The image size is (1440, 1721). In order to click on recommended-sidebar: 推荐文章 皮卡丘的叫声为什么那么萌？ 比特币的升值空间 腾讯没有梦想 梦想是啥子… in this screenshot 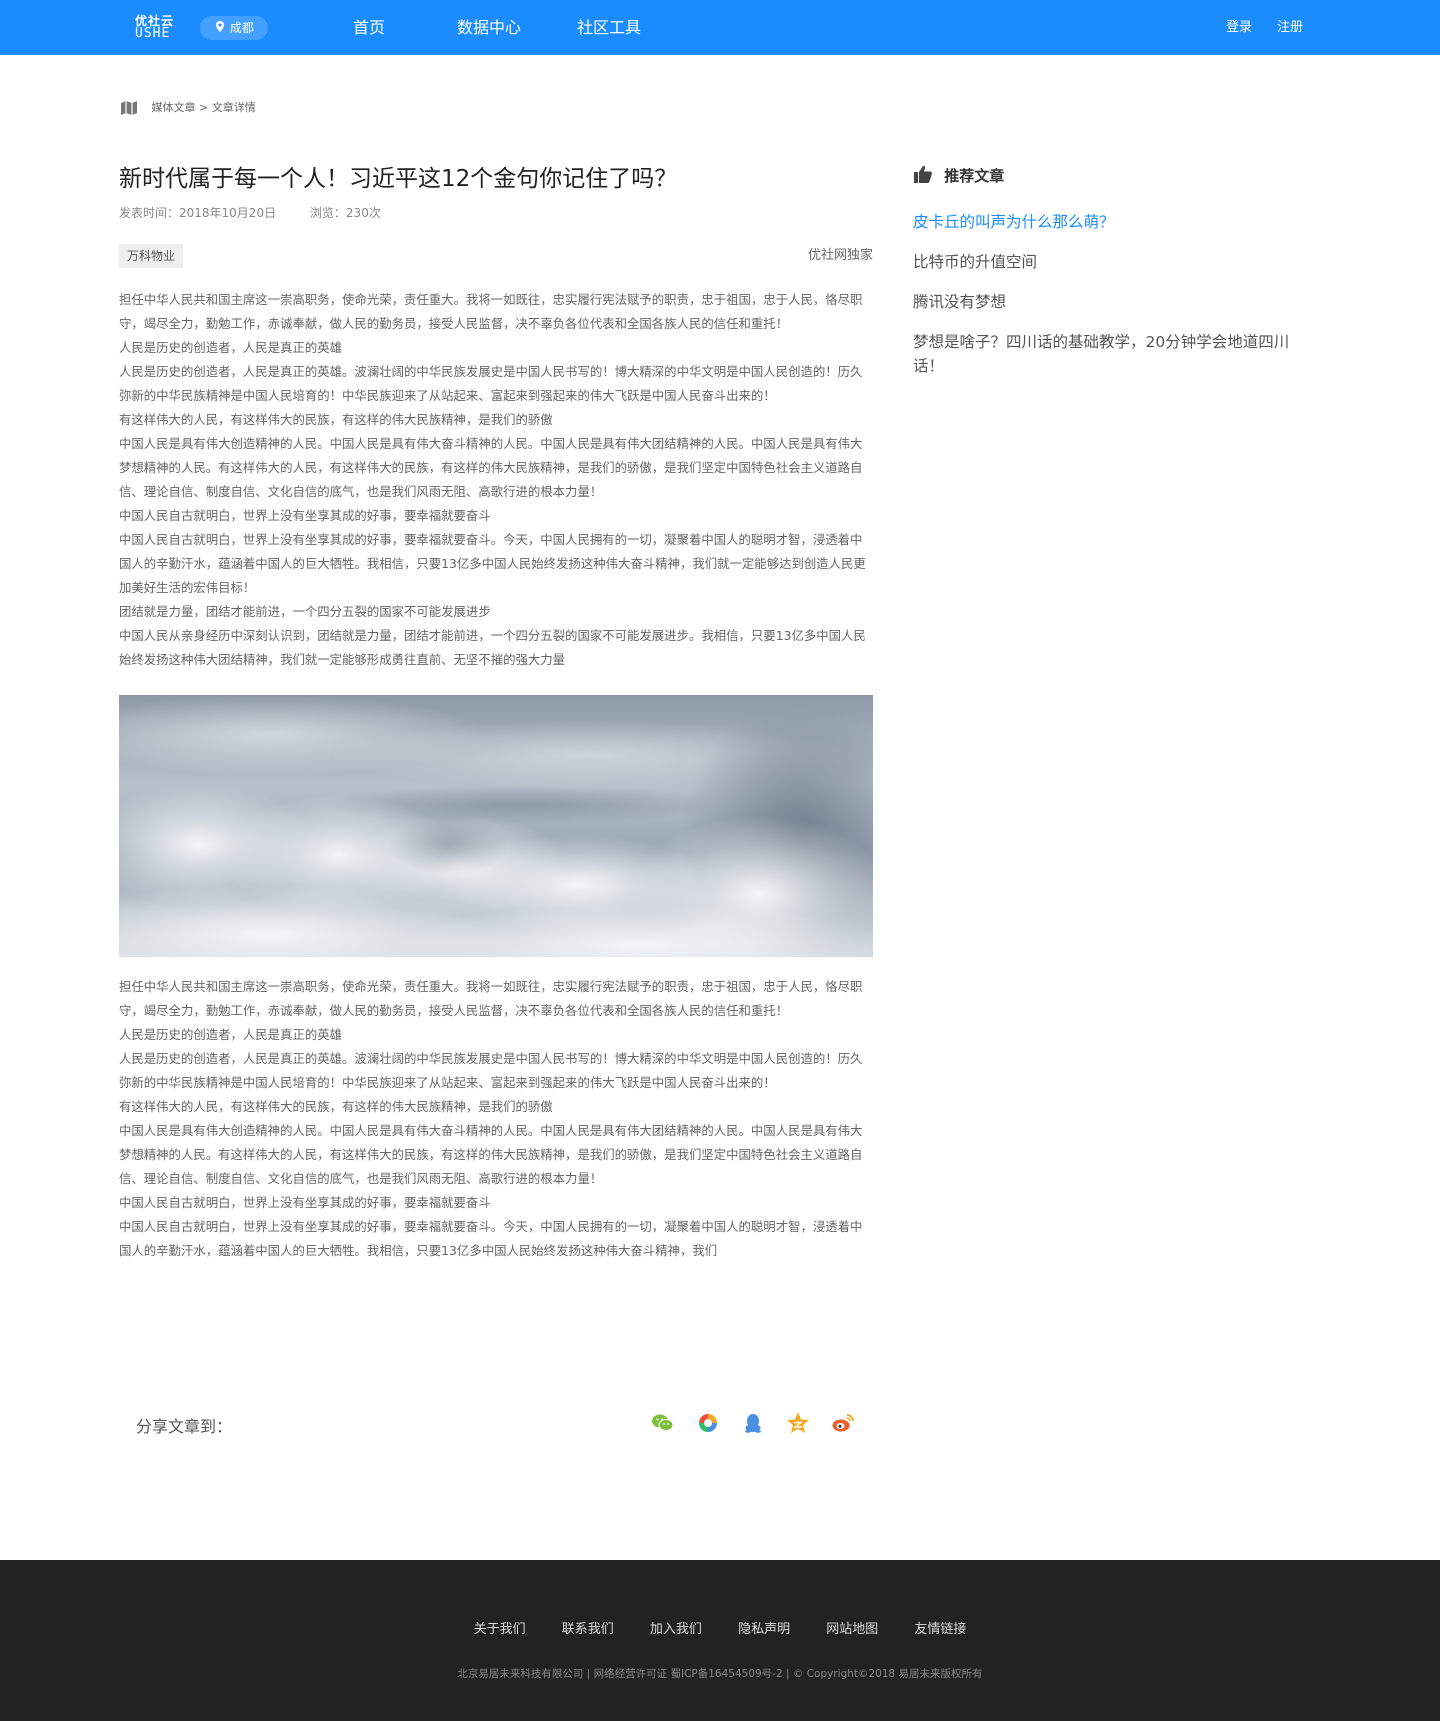, I will do `click(1108, 279)`.